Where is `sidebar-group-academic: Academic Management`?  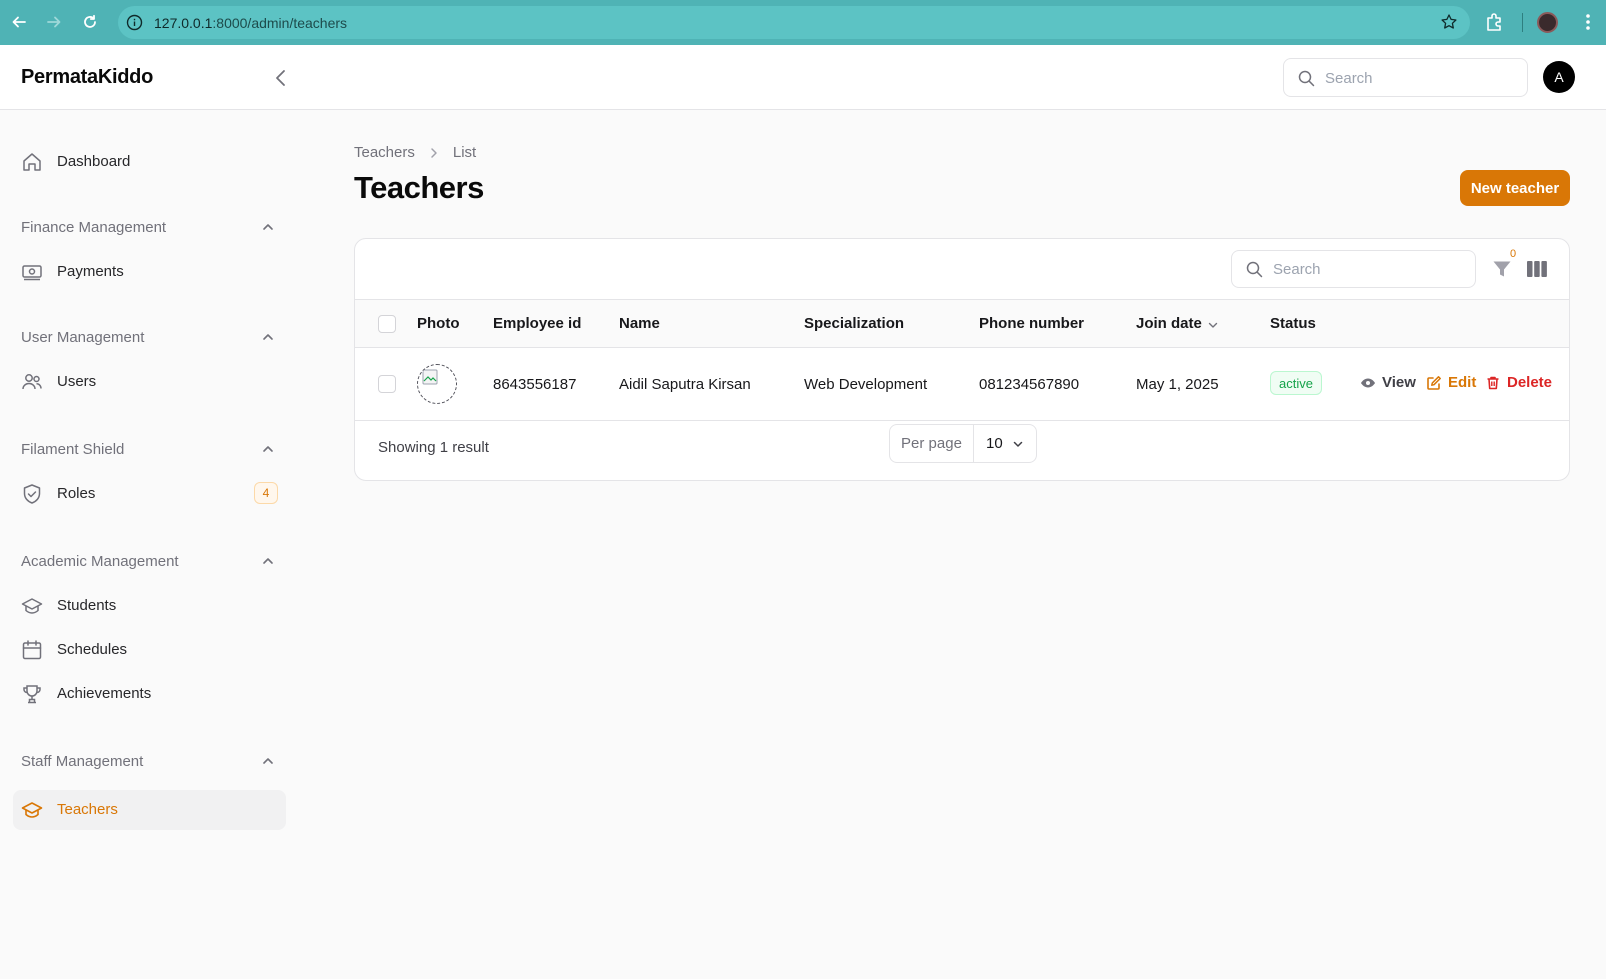
sidebar-group-academic: Academic Management is located at coordinates (151, 562).